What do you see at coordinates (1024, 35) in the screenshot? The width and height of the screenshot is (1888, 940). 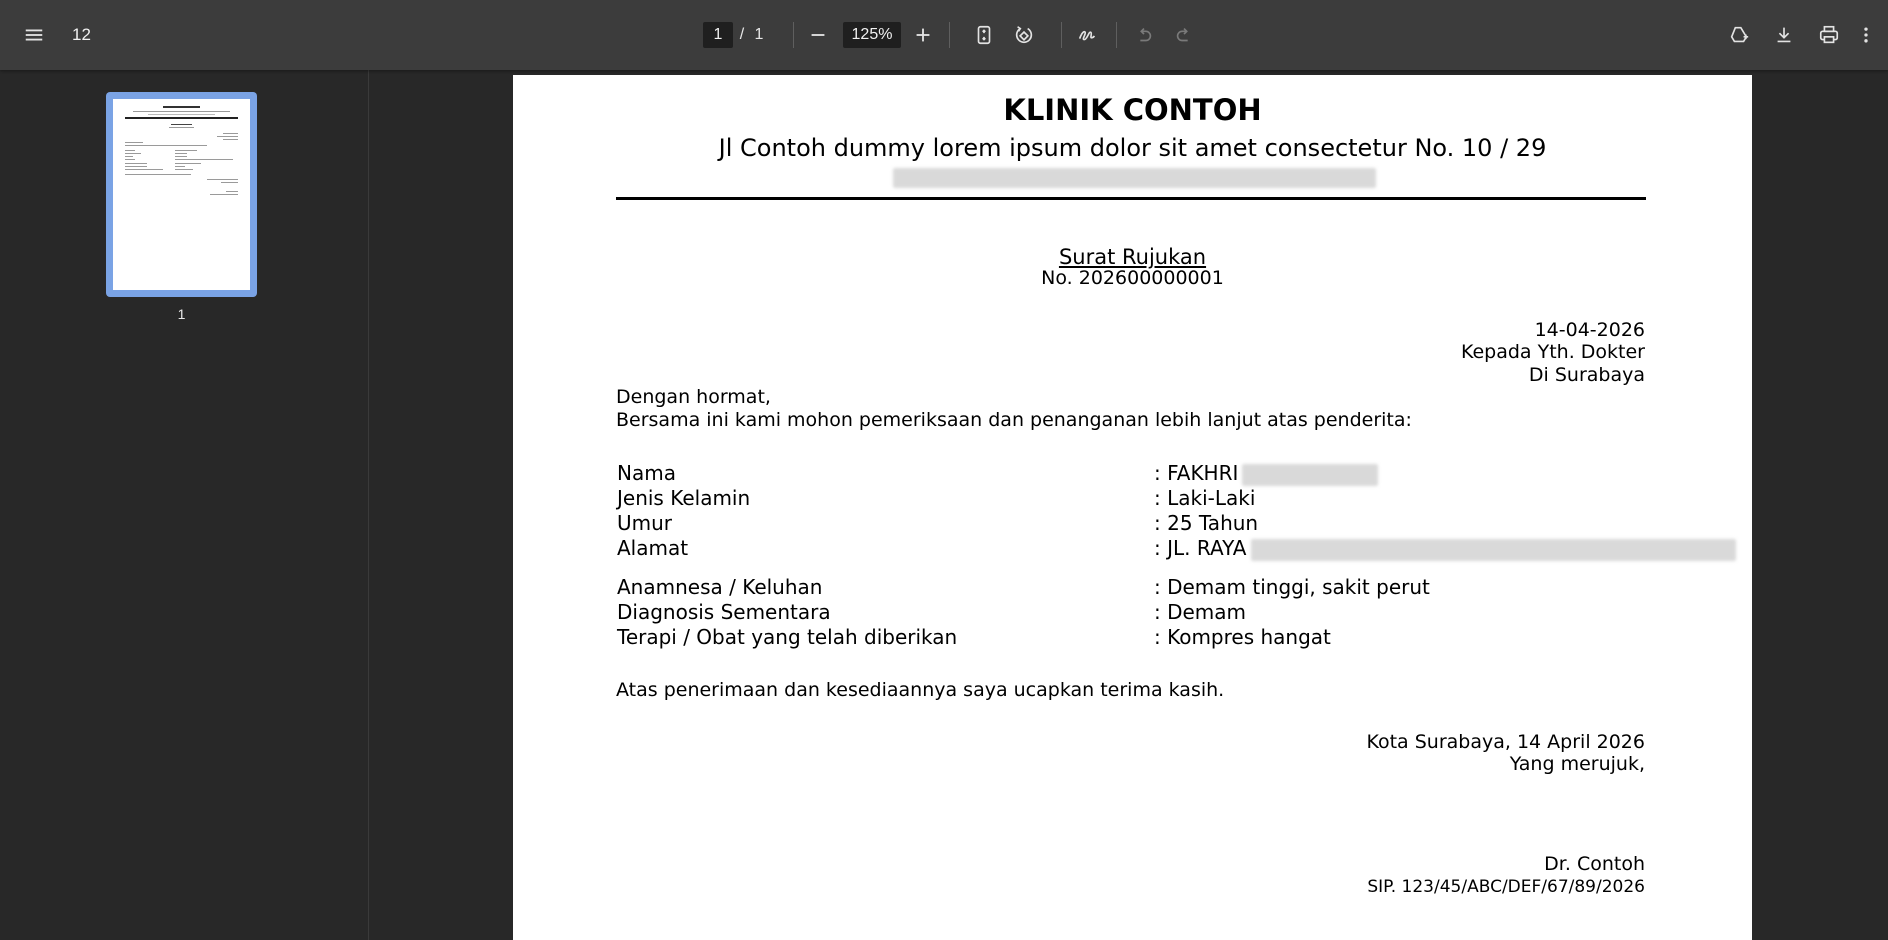 I see `rotate-icon` at bounding box center [1024, 35].